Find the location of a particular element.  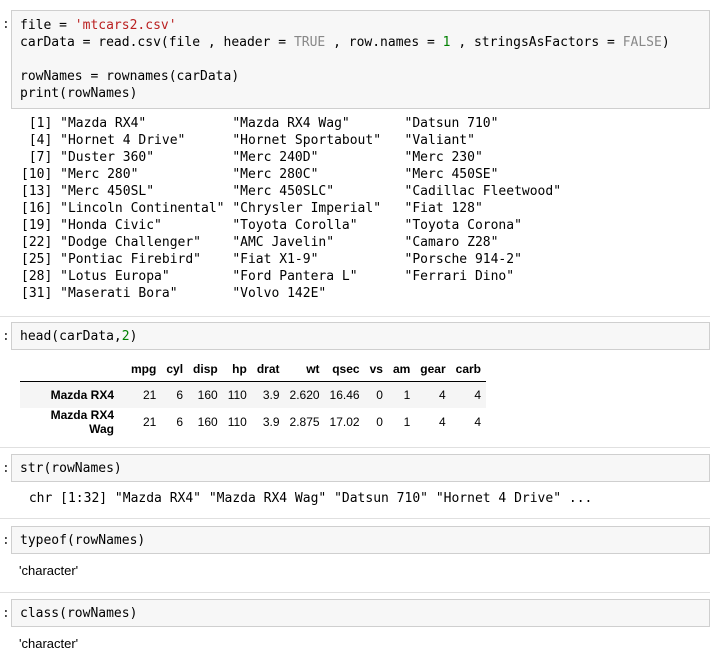

row-name: Mazda RX4 Wag is located at coordinates (82, 422).